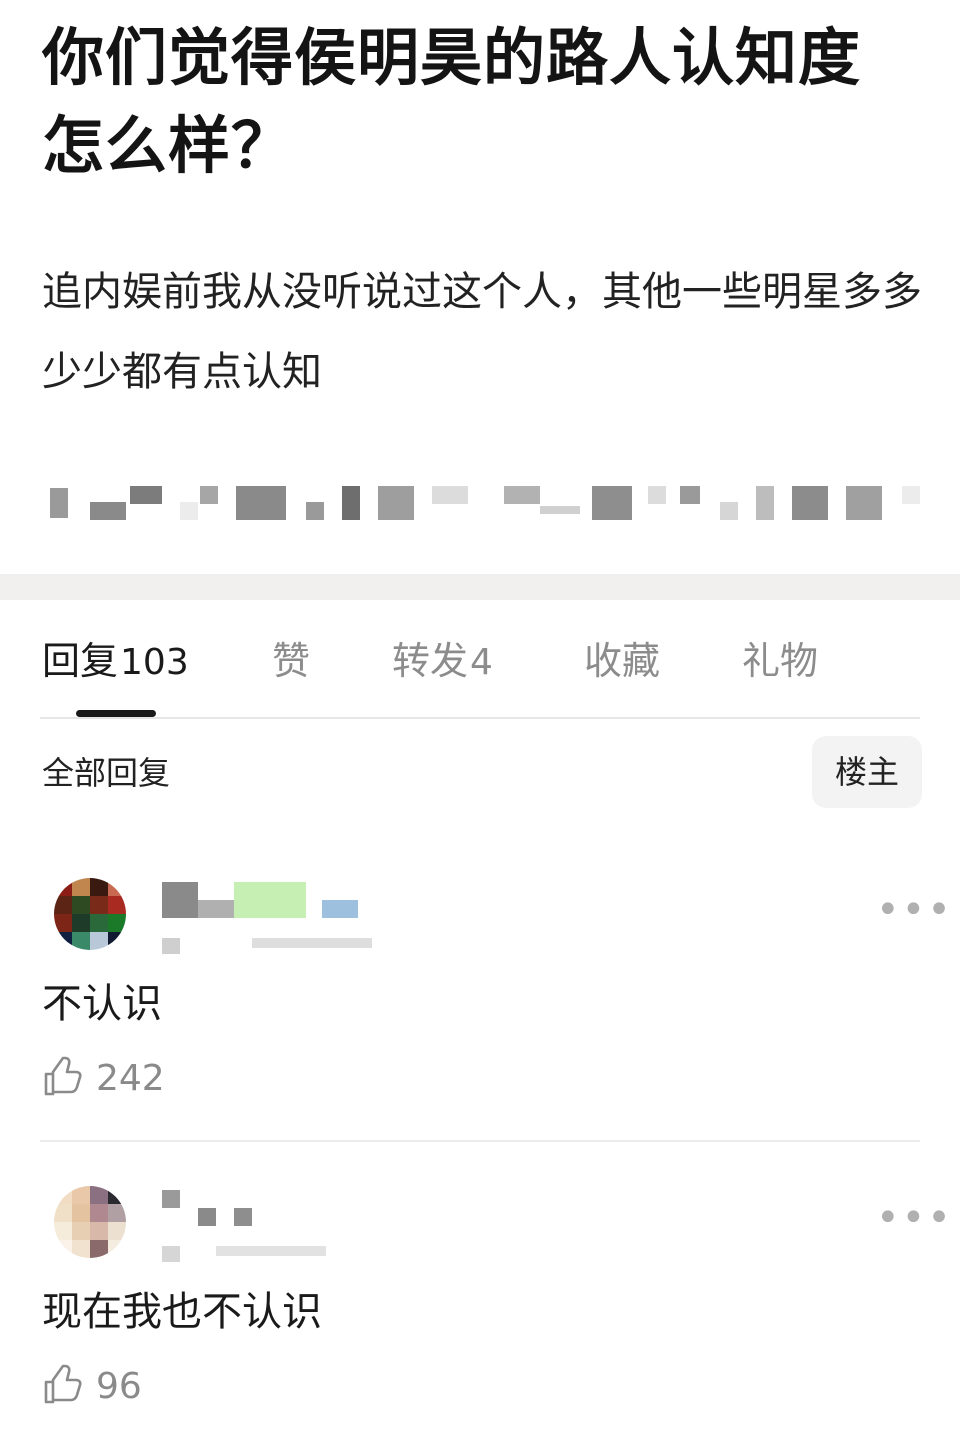 The height and width of the screenshot is (1449, 960). I want to click on active-tab-indicator, so click(116, 713).